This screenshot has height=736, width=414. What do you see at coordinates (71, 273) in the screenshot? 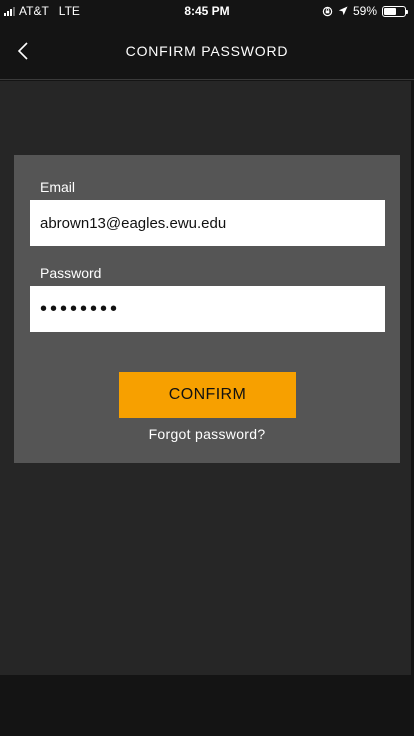
I see `password-label: Password` at bounding box center [71, 273].